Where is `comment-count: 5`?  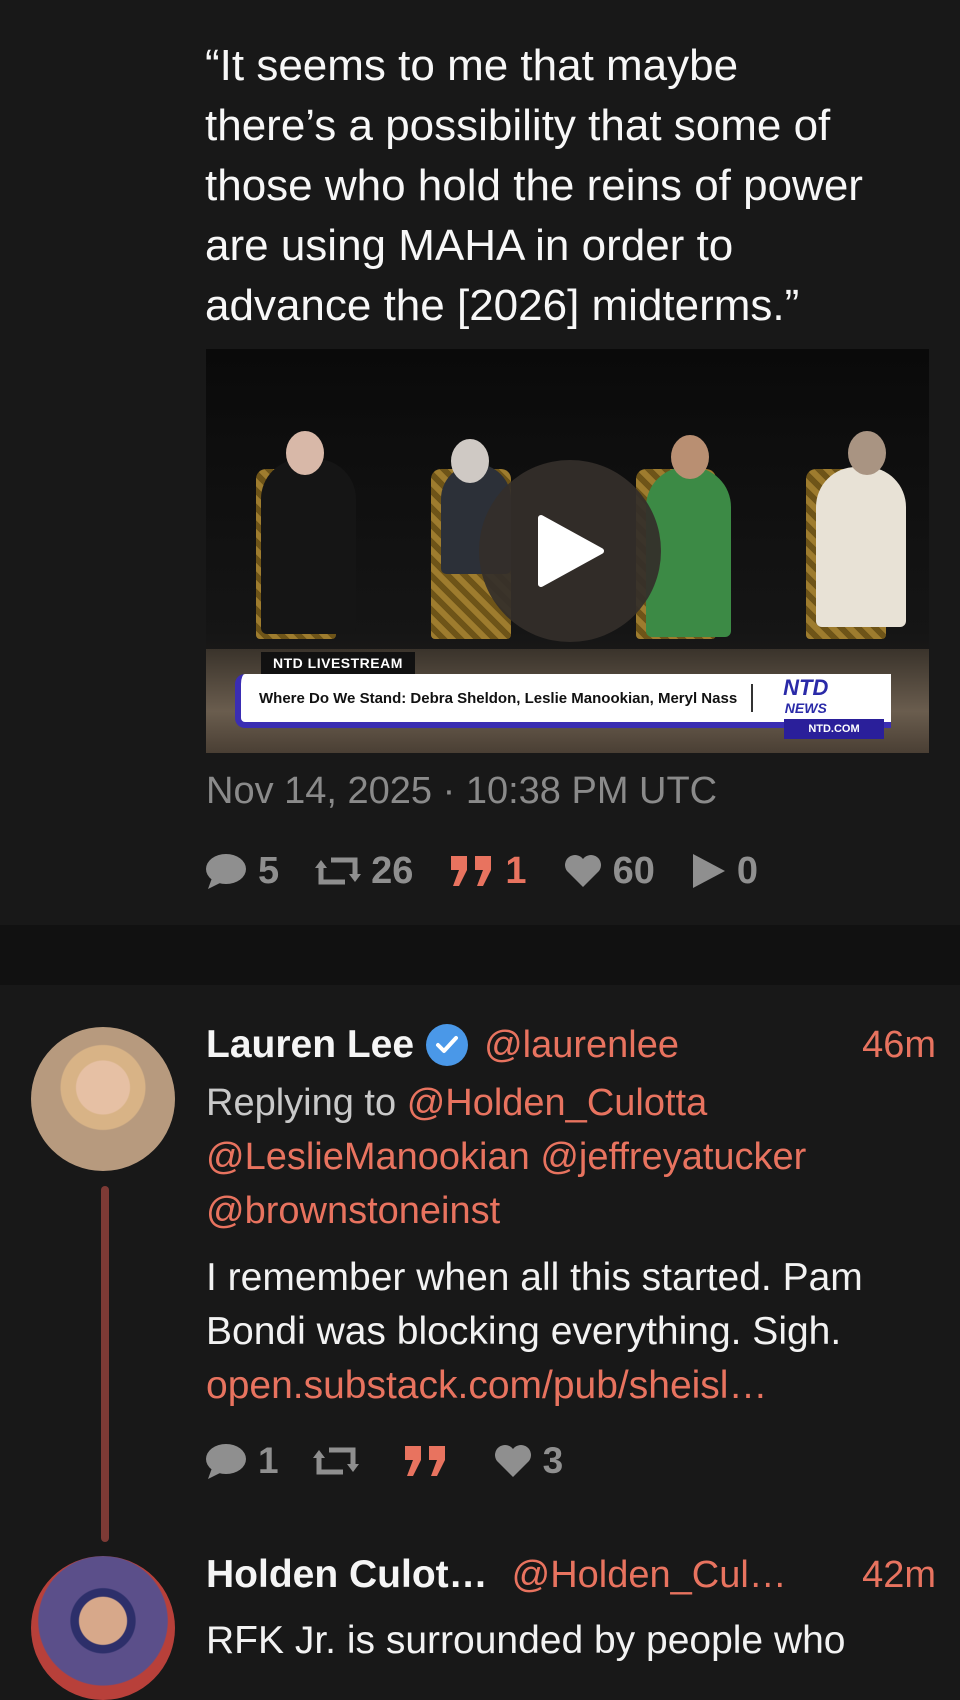
comment-count: 5 is located at coordinates (269, 870).